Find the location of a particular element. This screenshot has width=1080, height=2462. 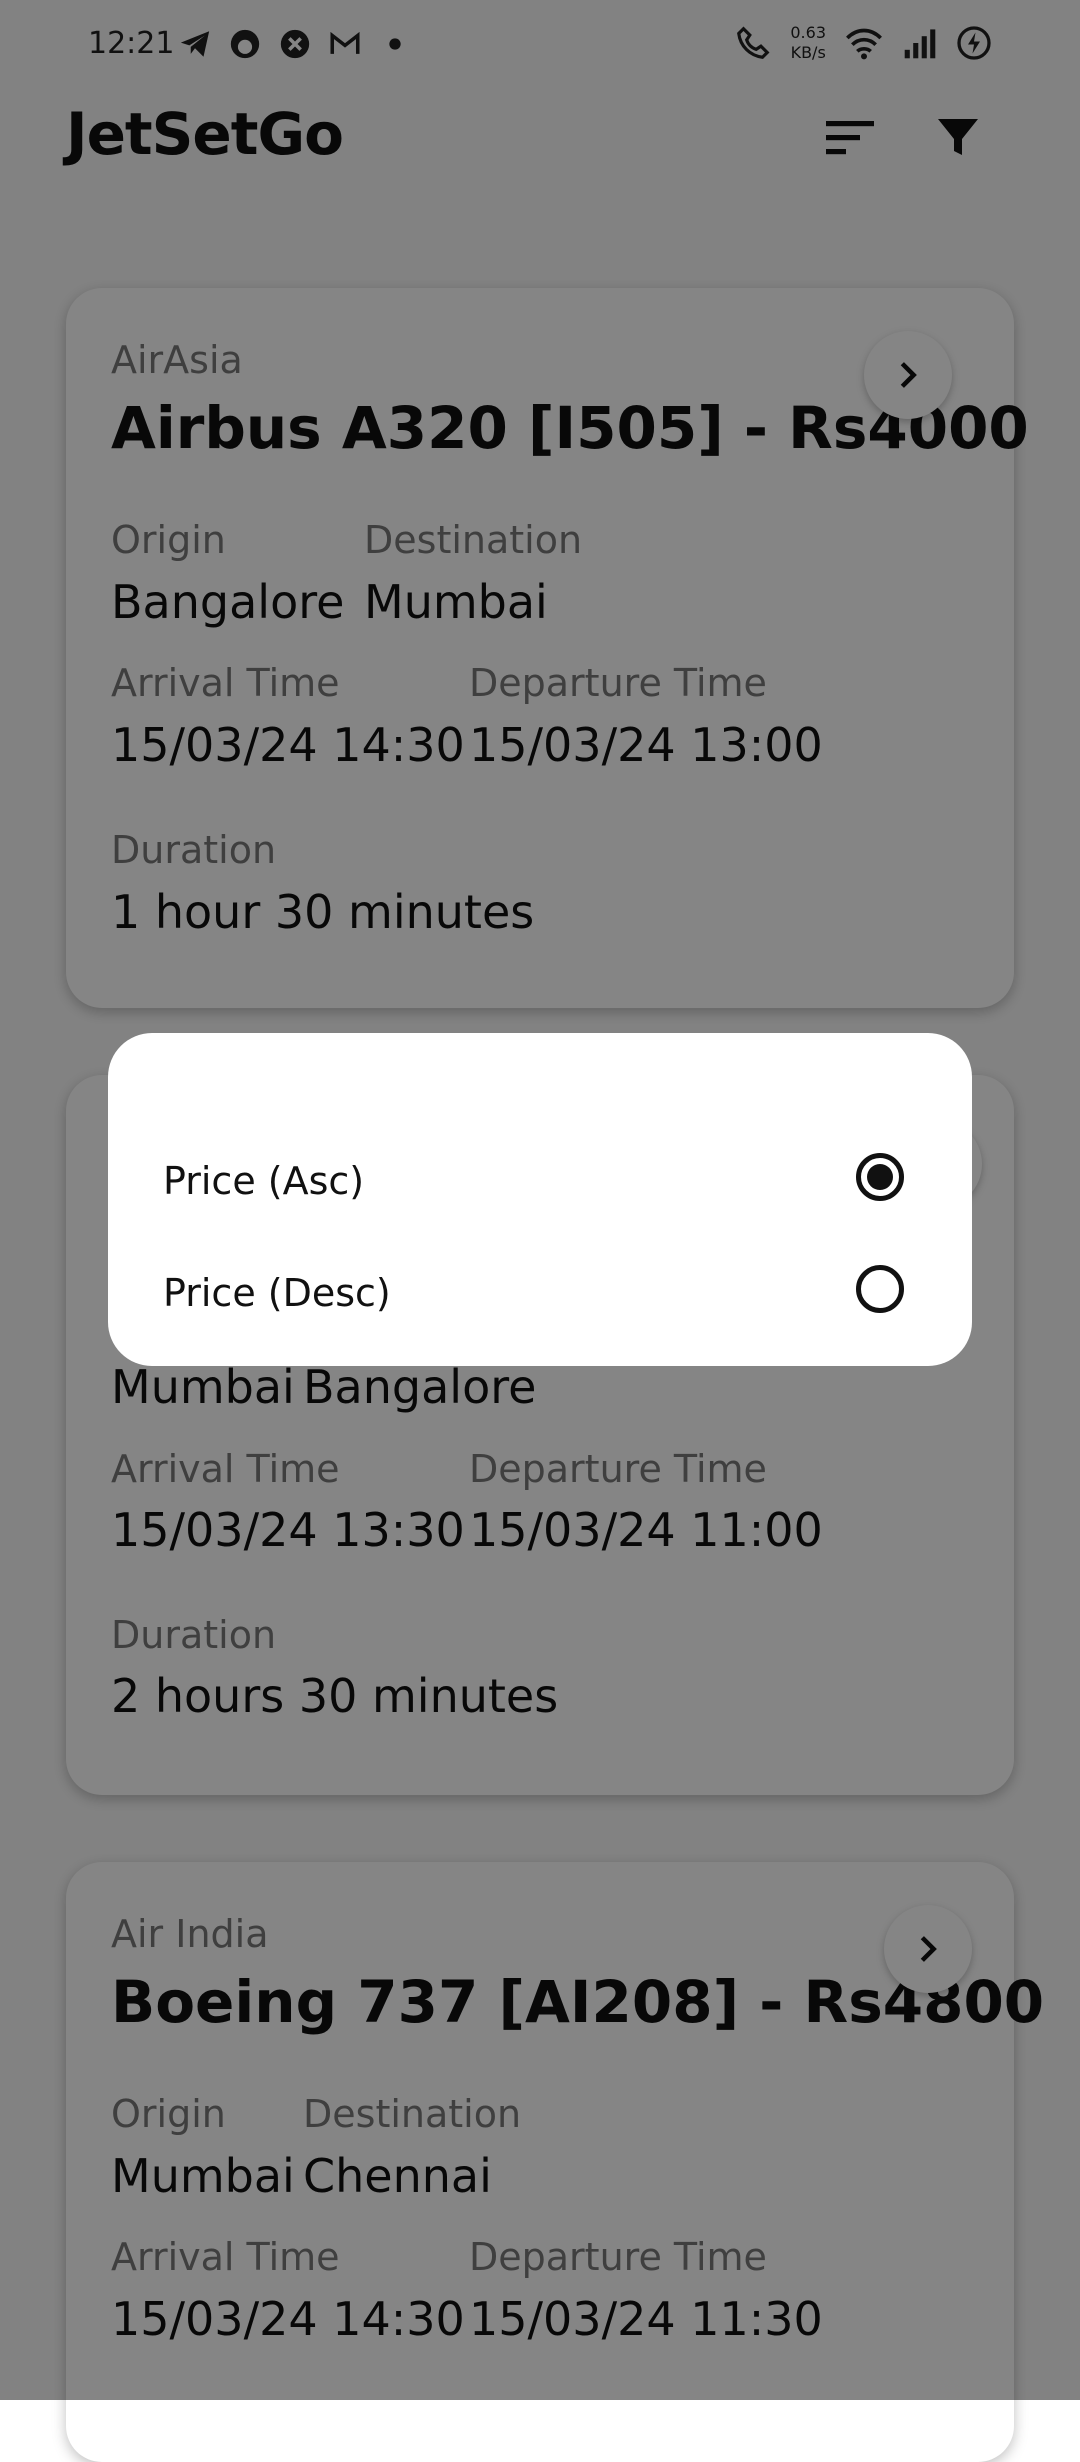

sort-option-price-asc: Price (Asc) is located at coordinates (540, 1179).